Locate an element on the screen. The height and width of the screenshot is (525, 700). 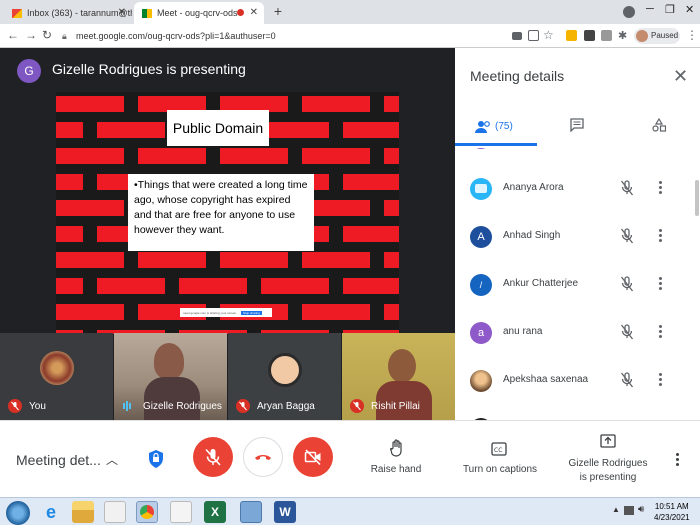
list-item: / Ankur Chatterjee is located at coordinates (577, 285).